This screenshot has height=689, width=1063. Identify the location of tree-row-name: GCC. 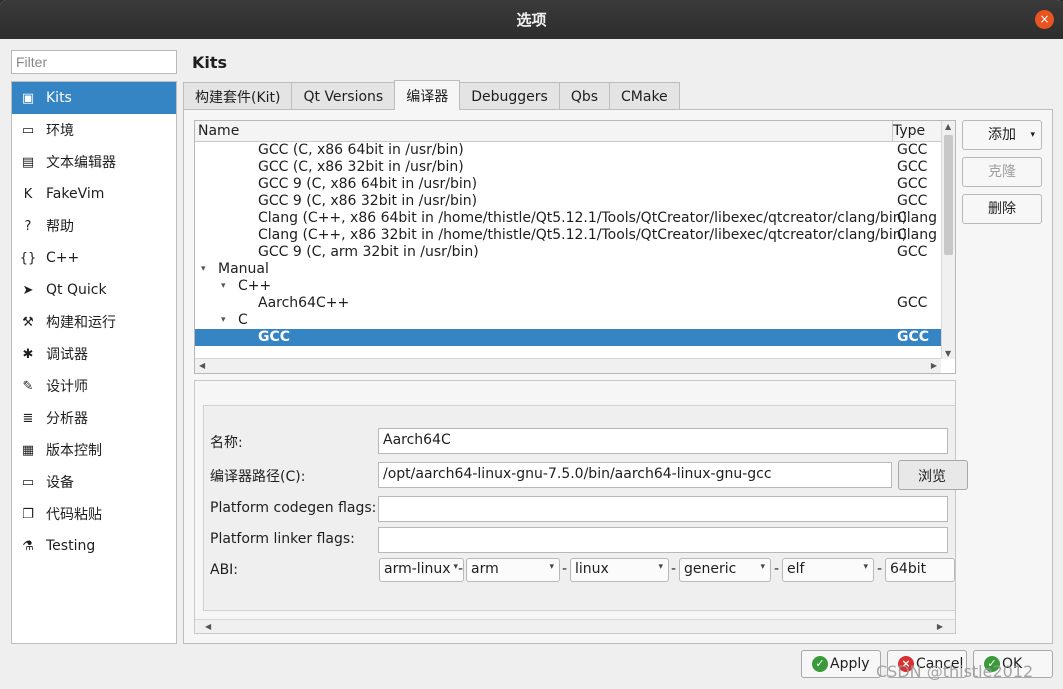
(274, 337).